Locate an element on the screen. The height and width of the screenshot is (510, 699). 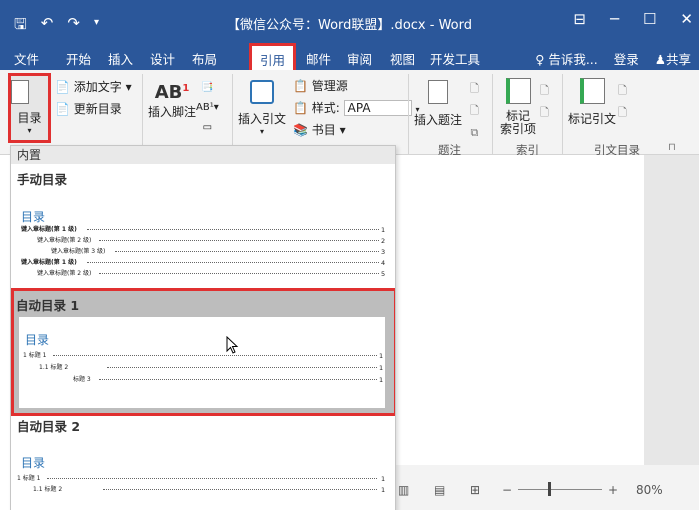
toc-line: 键入章标题(第 2 级) is located at coordinates (64, 240).